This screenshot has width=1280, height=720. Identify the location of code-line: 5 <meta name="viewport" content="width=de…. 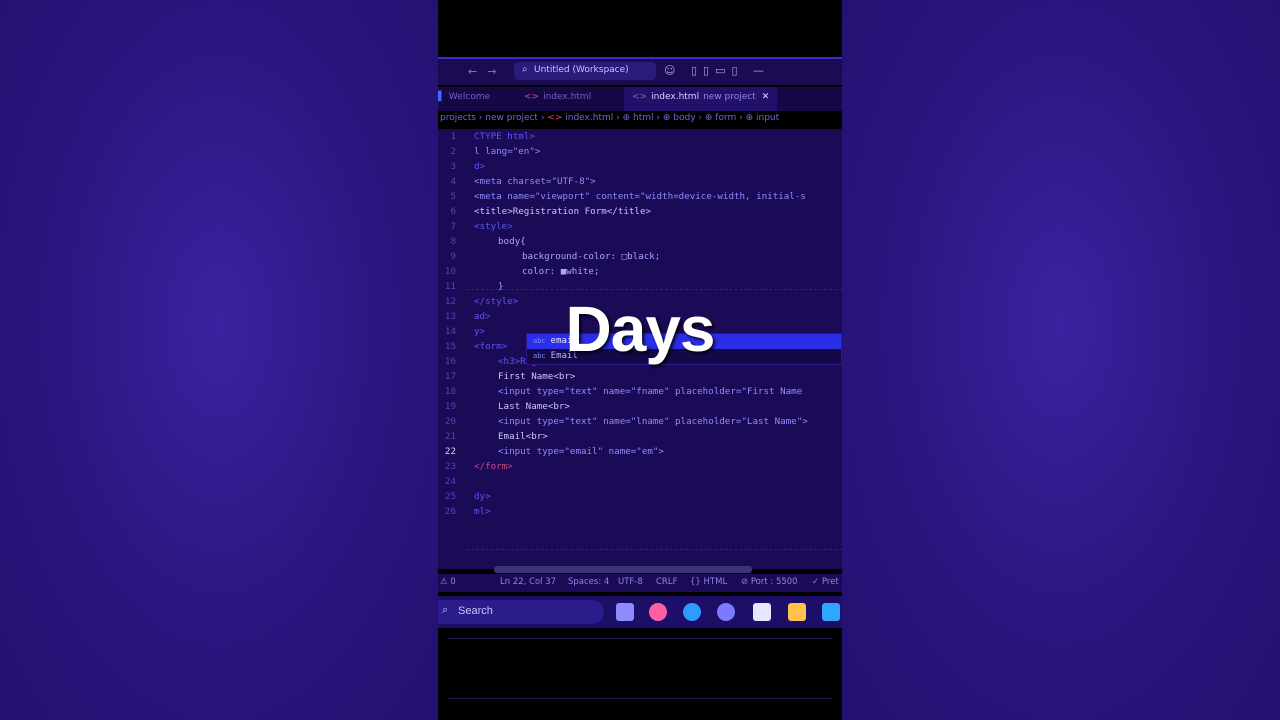
(640, 198).